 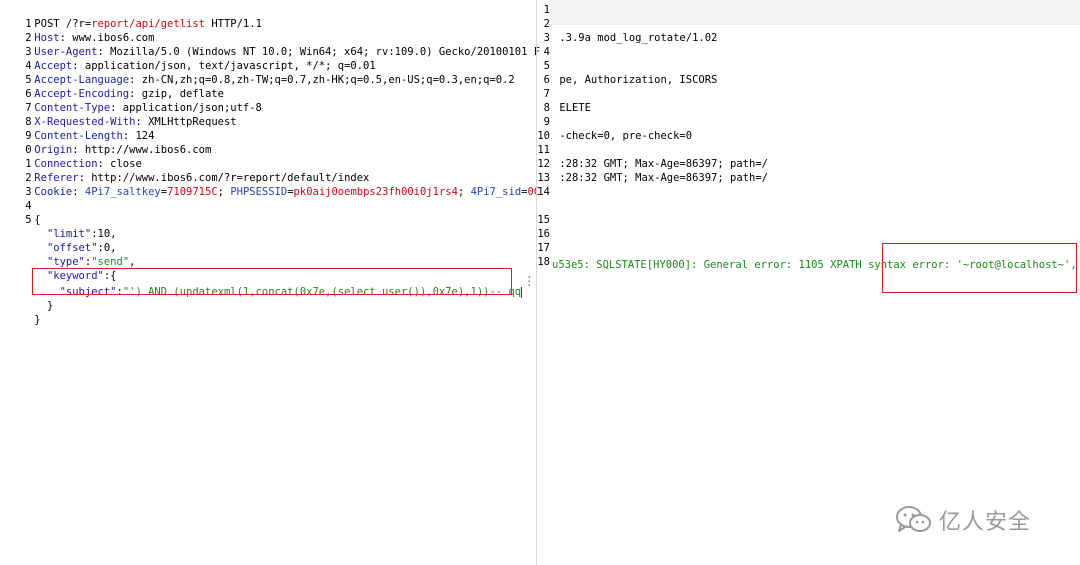 I want to click on response-line-18: 18, so click(x=545, y=262).